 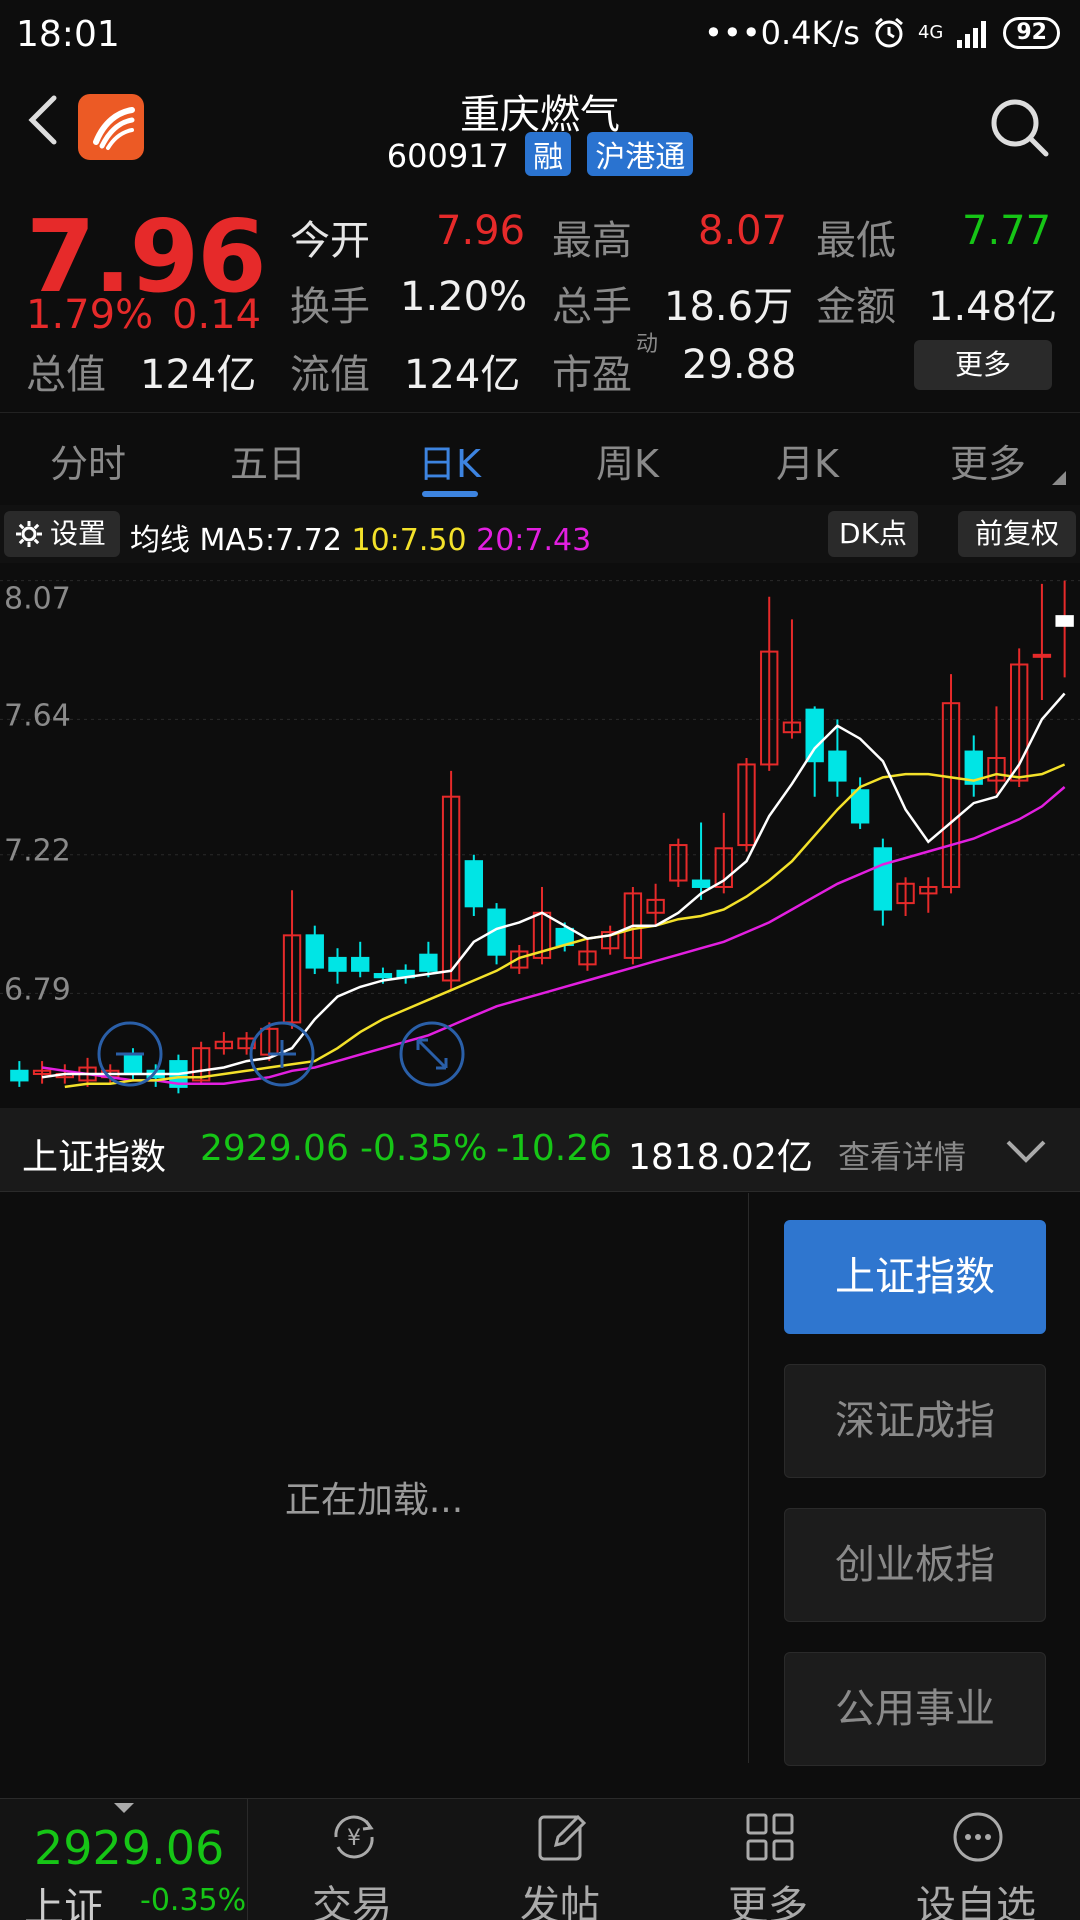 What do you see at coordinates (768, 1859) in the screenshot?
I see `nav-more: 更多` at bounding box center [768, 1859].